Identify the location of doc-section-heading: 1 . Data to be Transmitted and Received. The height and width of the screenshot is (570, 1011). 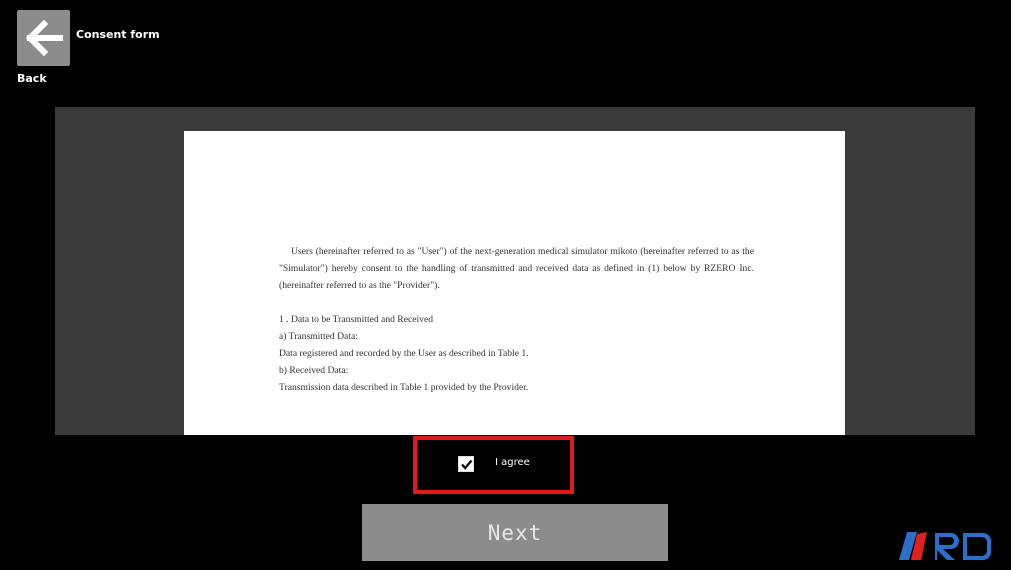
(356, 319).